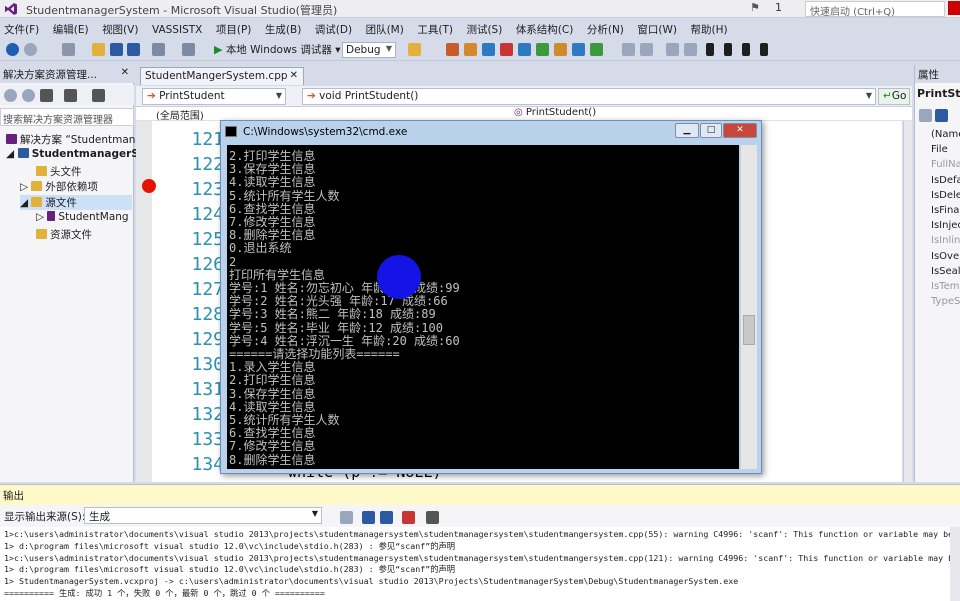 Image resolution: width=960 pixels, height=601 pixels. Describe the element at coordinates (22, 28) in the screenshot. I see `menu-file: 文件(F)` at that location.